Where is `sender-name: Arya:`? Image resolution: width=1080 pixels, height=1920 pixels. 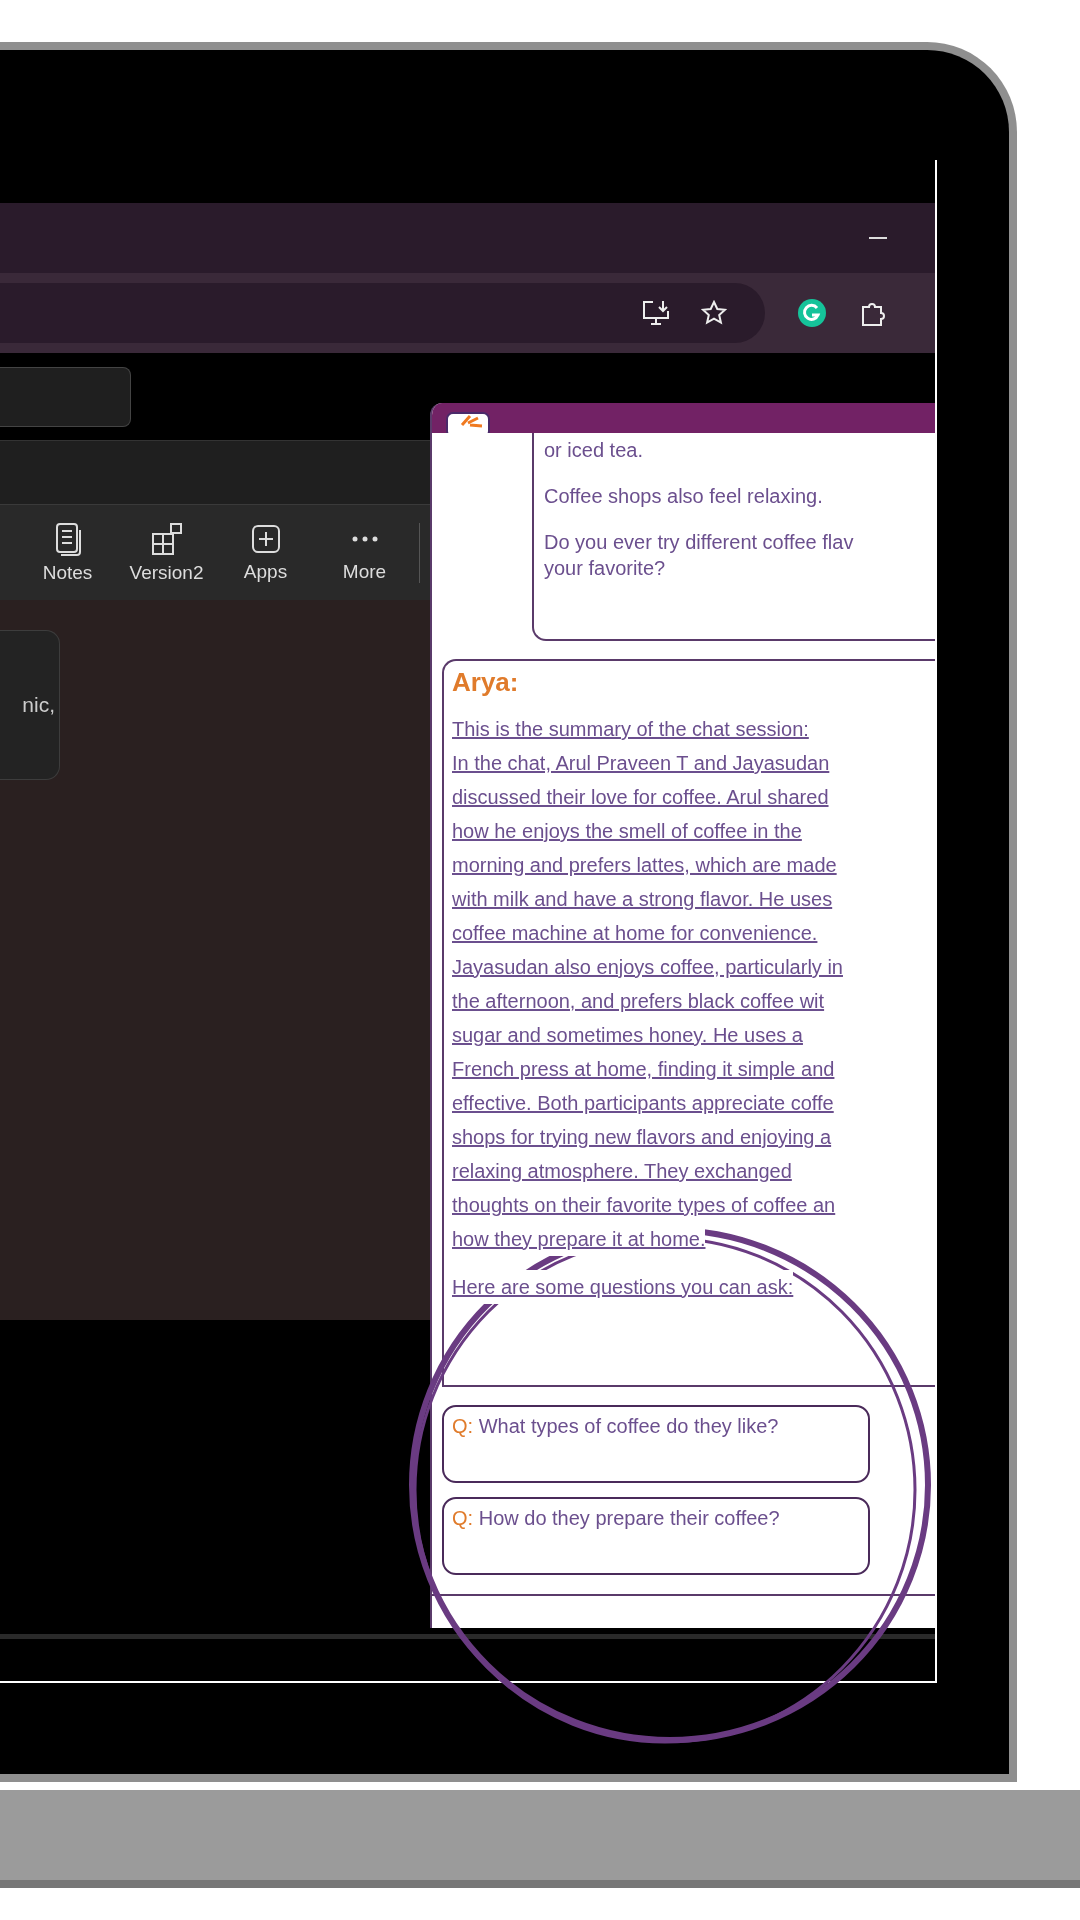 sender-name: Arya: is located at coordinates (486, 682).